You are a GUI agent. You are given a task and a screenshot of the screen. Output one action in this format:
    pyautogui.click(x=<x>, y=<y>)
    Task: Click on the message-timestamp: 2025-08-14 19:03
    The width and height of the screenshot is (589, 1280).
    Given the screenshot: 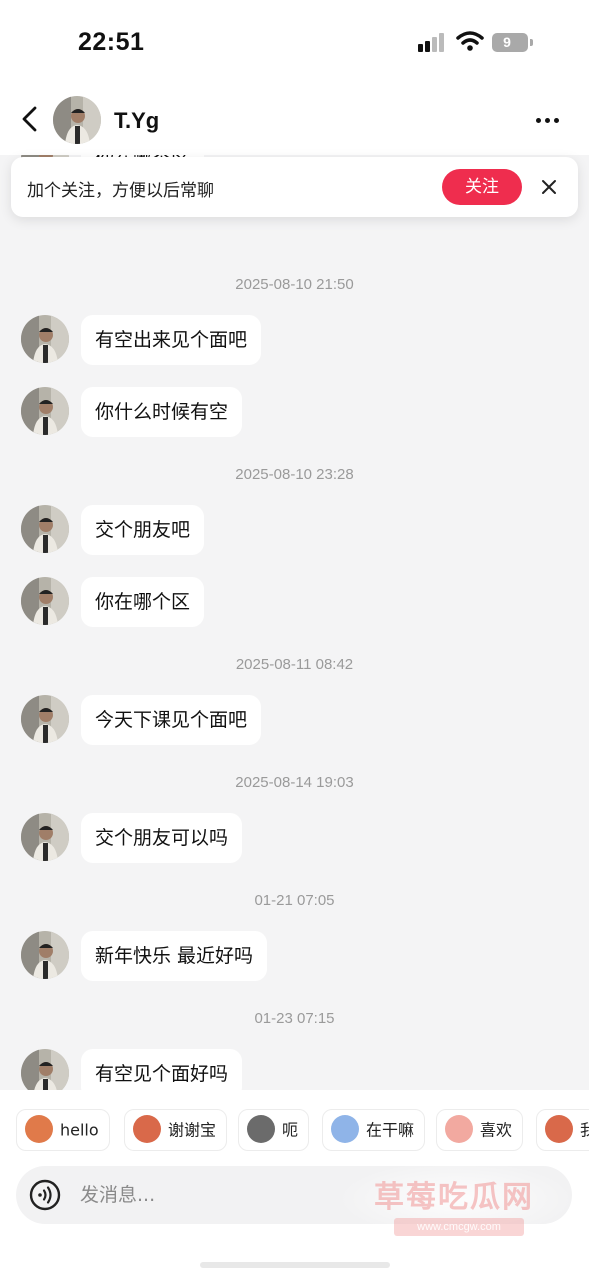 What is the action you would take?
    pyautogui.click(x=294, y=782)
    